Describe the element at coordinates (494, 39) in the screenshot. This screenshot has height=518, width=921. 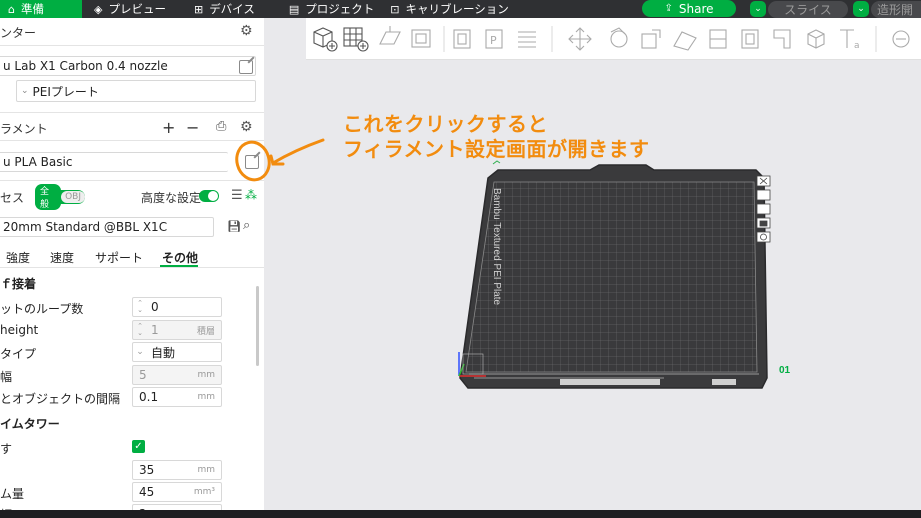
I see `split-parts-icon: P` at that location.